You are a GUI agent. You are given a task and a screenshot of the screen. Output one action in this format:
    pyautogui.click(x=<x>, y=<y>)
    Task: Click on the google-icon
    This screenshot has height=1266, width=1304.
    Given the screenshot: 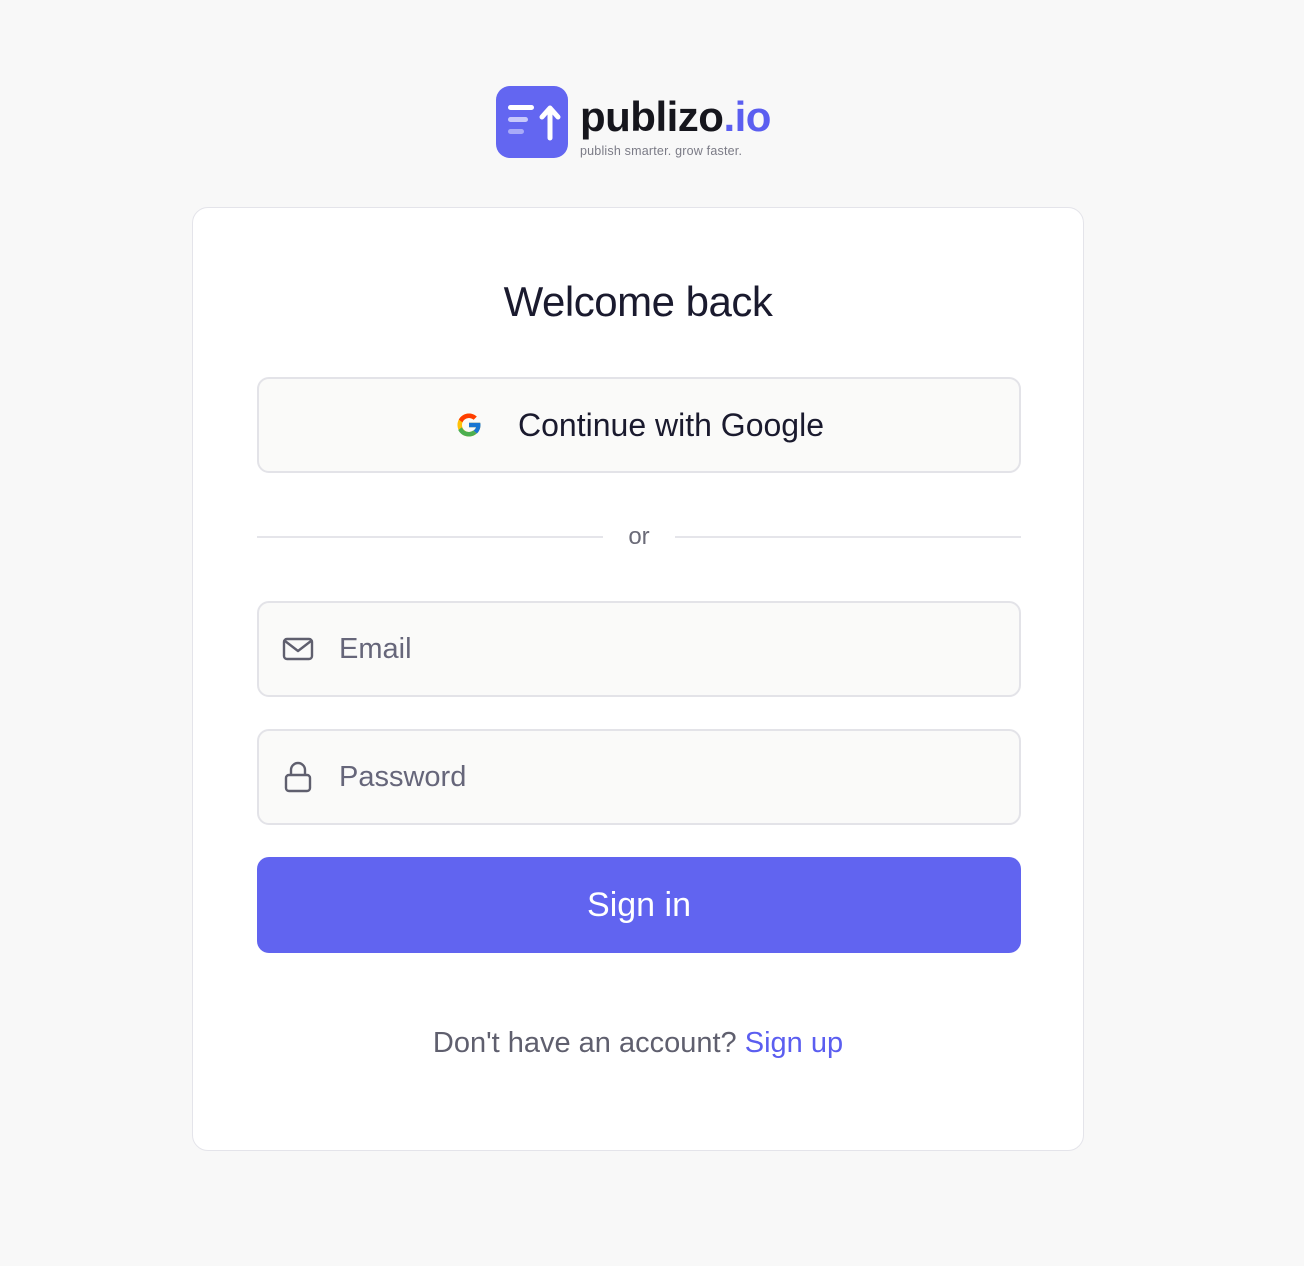 What is the action you would take?
    pyautogui.click(x=469, y=425)
    